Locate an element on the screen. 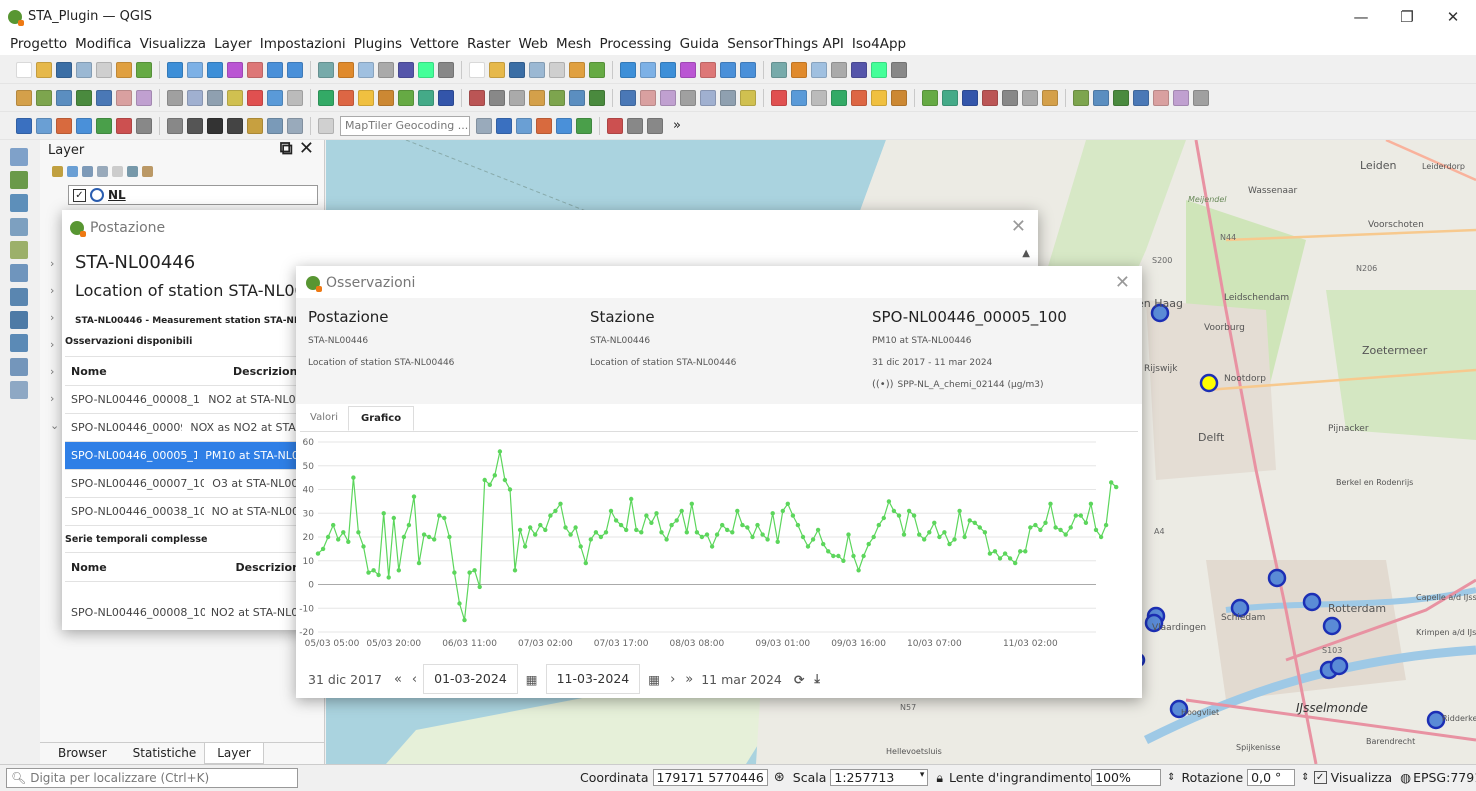 The height and width of the screenshot is (791, 1476). menu-web: Web is located at coordinates (533, 44).